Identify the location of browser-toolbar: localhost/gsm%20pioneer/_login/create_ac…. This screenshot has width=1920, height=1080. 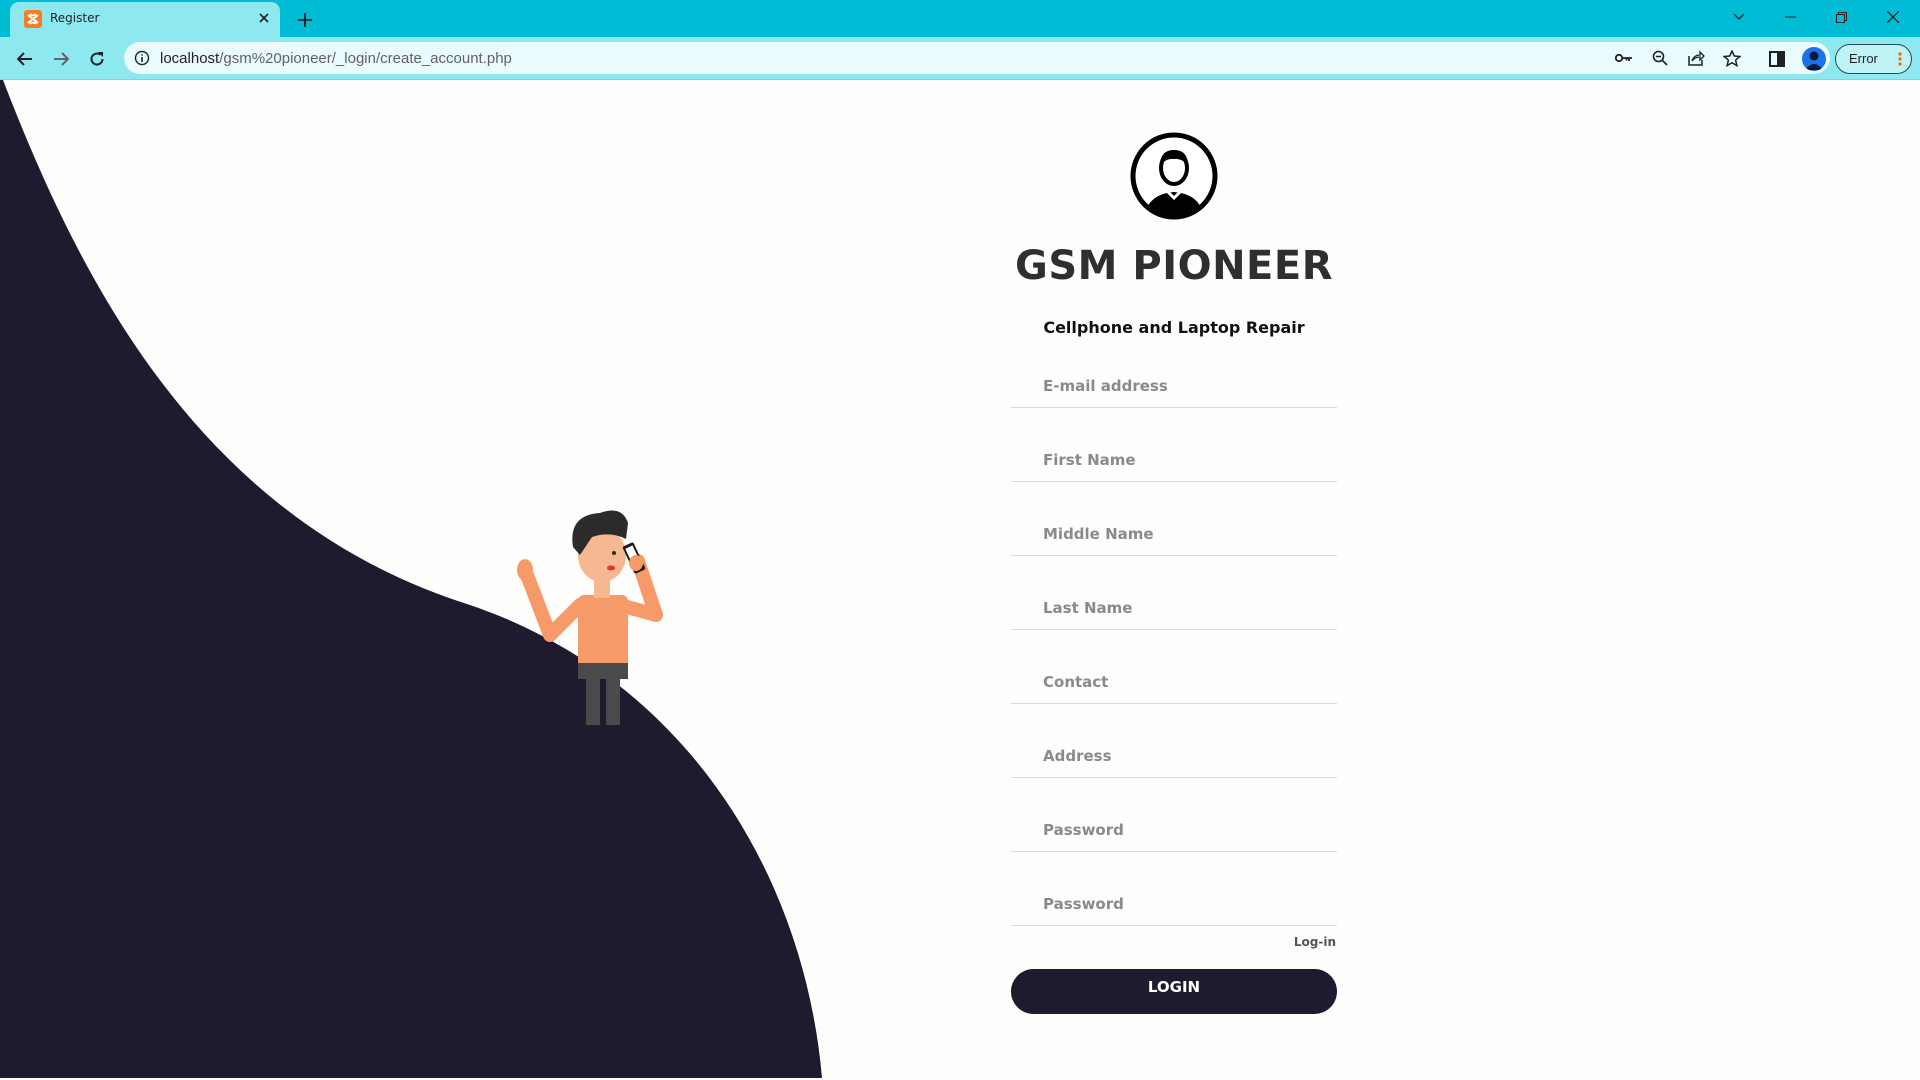
(960, 58).